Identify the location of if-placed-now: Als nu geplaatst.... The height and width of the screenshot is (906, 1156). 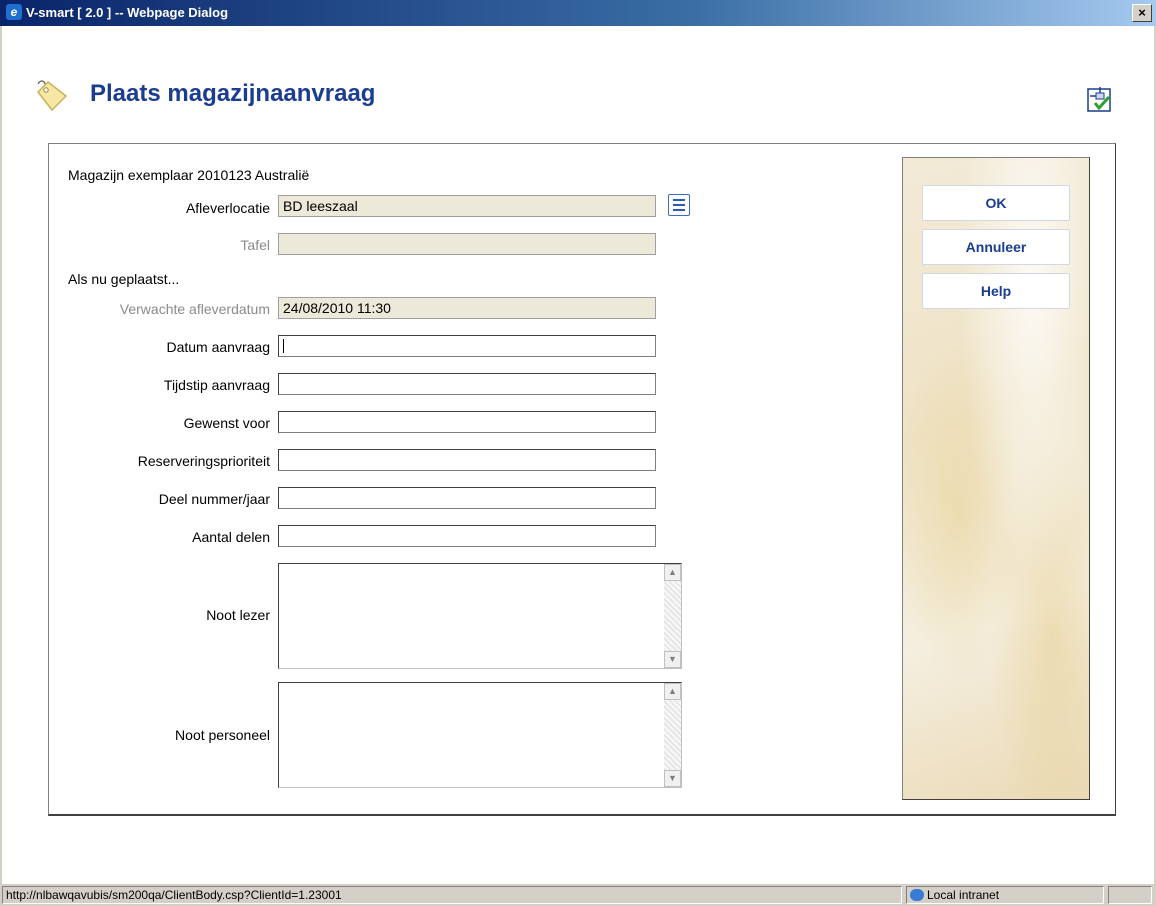
(124, 279).